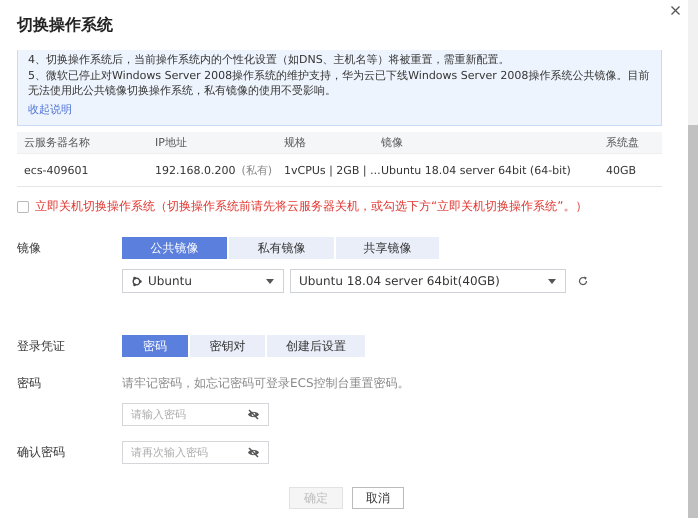 The image size is (698, 518). What do you see at coordinates (256, 170) in the screenshot?
I see `ip-note: (私有)` at bounding box center [256, 170].